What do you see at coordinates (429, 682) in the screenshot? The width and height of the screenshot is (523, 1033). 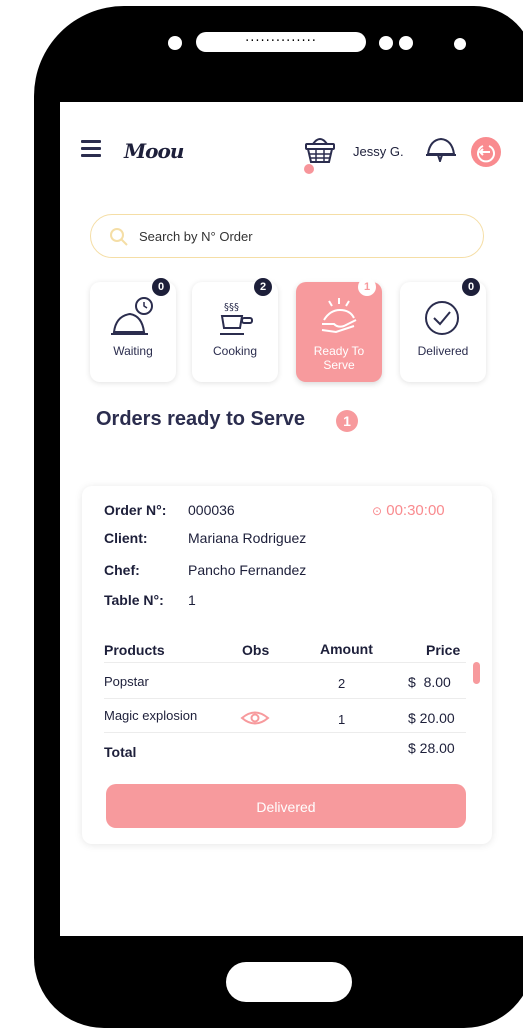 I see `product-price: $ 8.00` at bounding box center [429, 682].